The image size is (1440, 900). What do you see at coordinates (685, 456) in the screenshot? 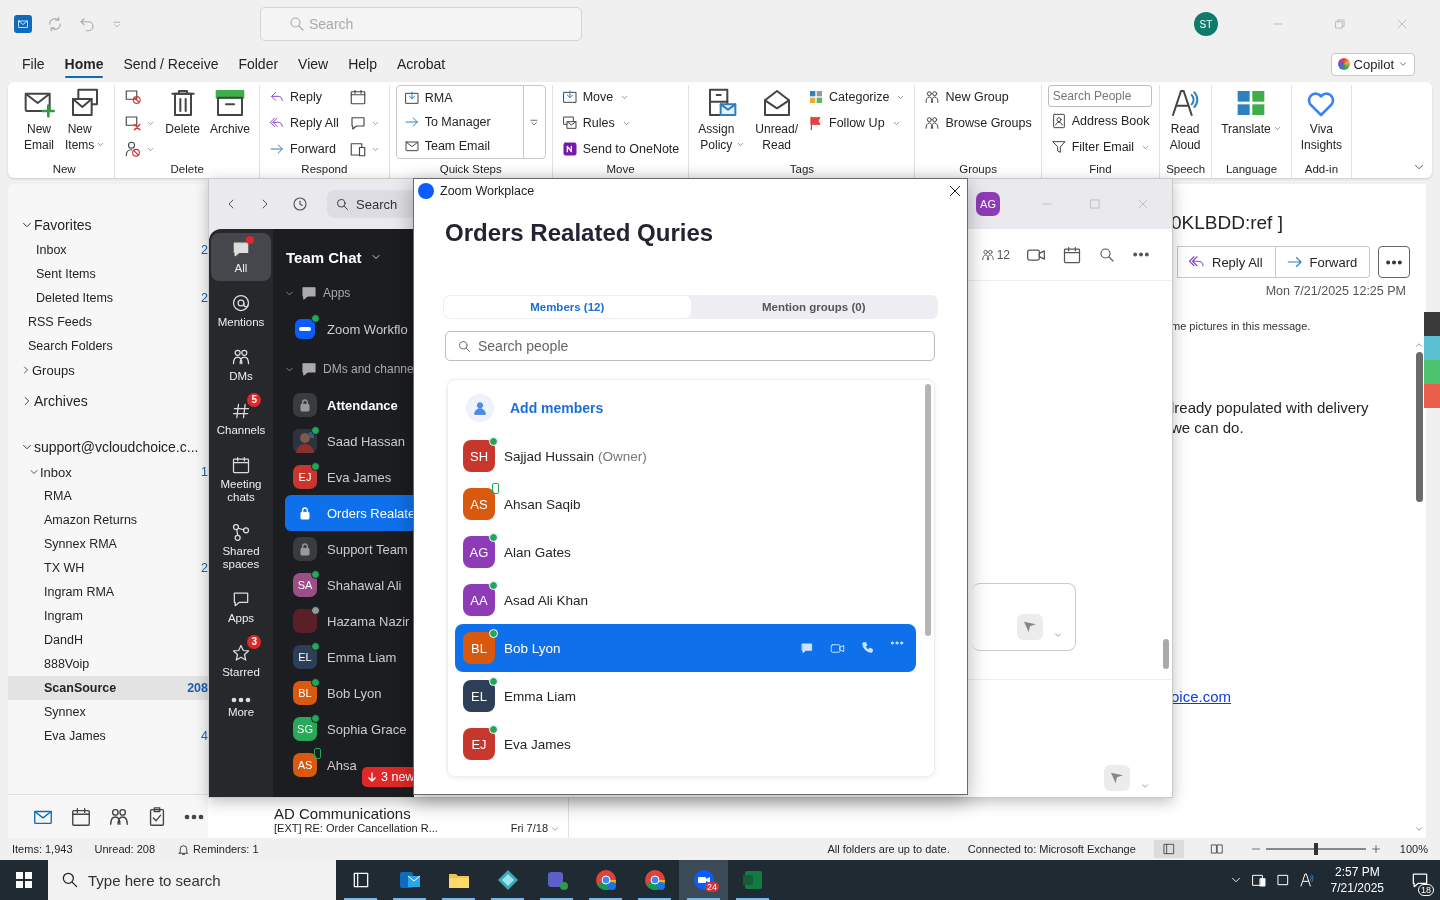
I see `member-row: SH Sajjad Hussain (Owner)` at bounding box center [685, 456].